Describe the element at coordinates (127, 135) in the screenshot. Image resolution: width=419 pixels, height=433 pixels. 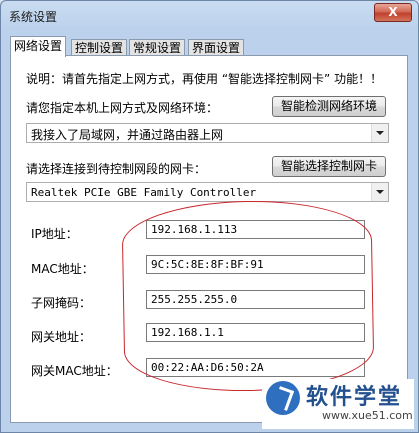
I see `access-mode-value: 我接入了局域网，并通过路由器上网` at that location.